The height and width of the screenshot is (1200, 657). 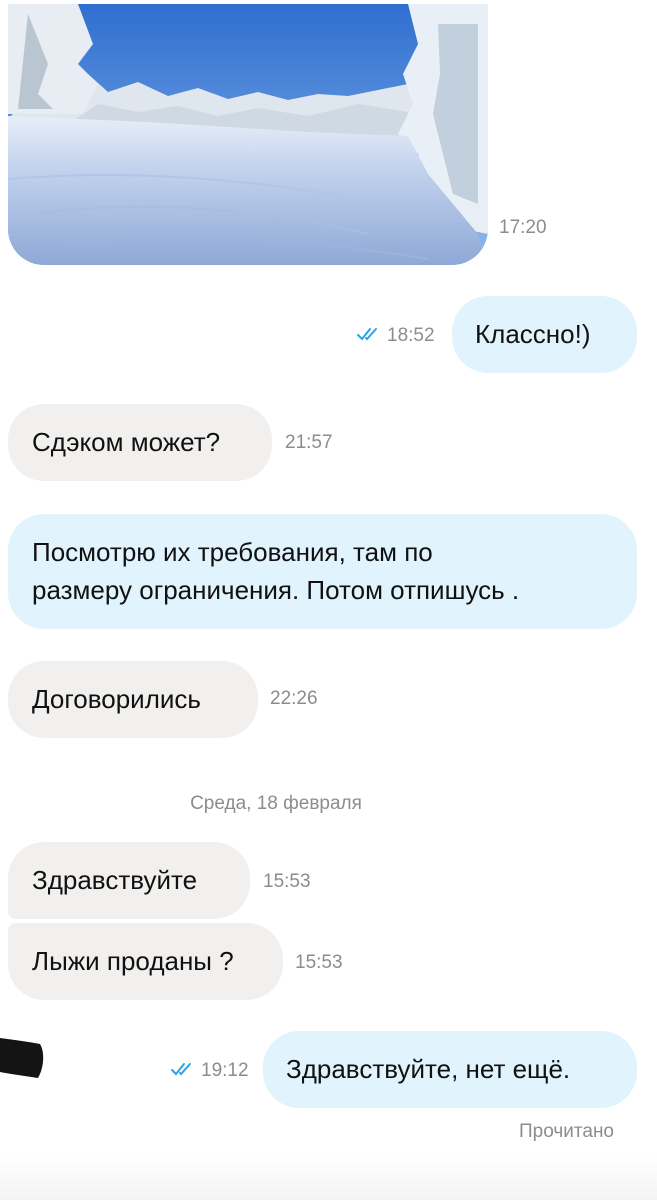 I want to click on message-bubble-outgoing: Здравствуйте, нет ещё., so click(x=450, y=1069).